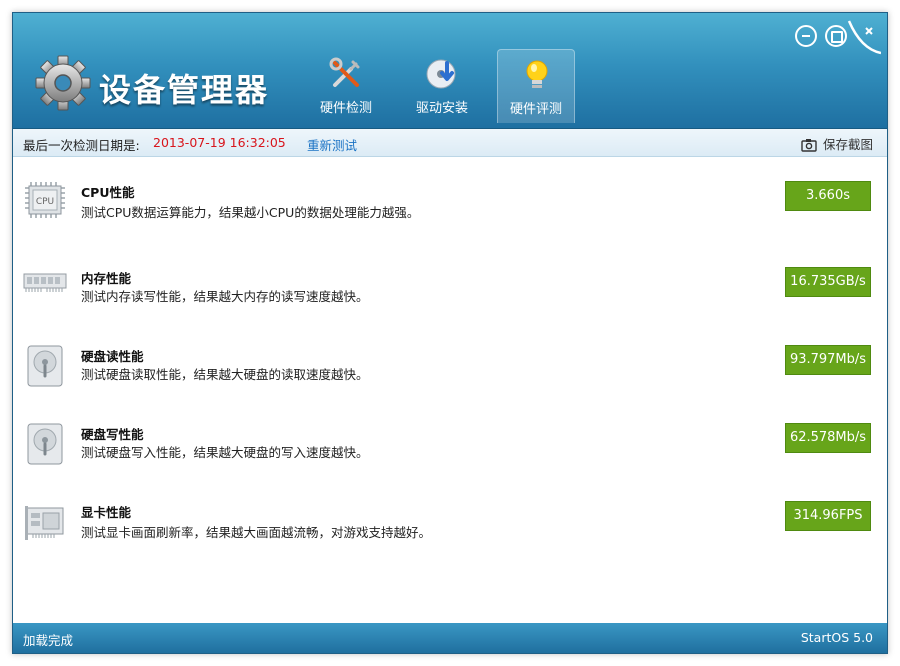 The height and width of the screenshot is (666, 900). What do you see at coordinates (225, 296) in the screenshot?
I see `benchmark-desc: 测试内存读写性能，结果越大内存的读写速度越快。` at bounding box center [225, 296].